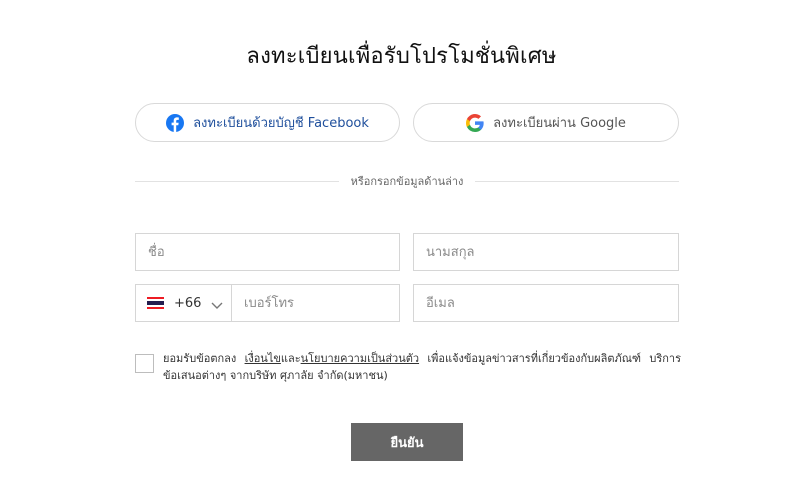 The width and height of the screenshot is (803, 496). I want to click on divider-text: หรือกรอกข้อมูลด้านล่าง, so click(407, 181).